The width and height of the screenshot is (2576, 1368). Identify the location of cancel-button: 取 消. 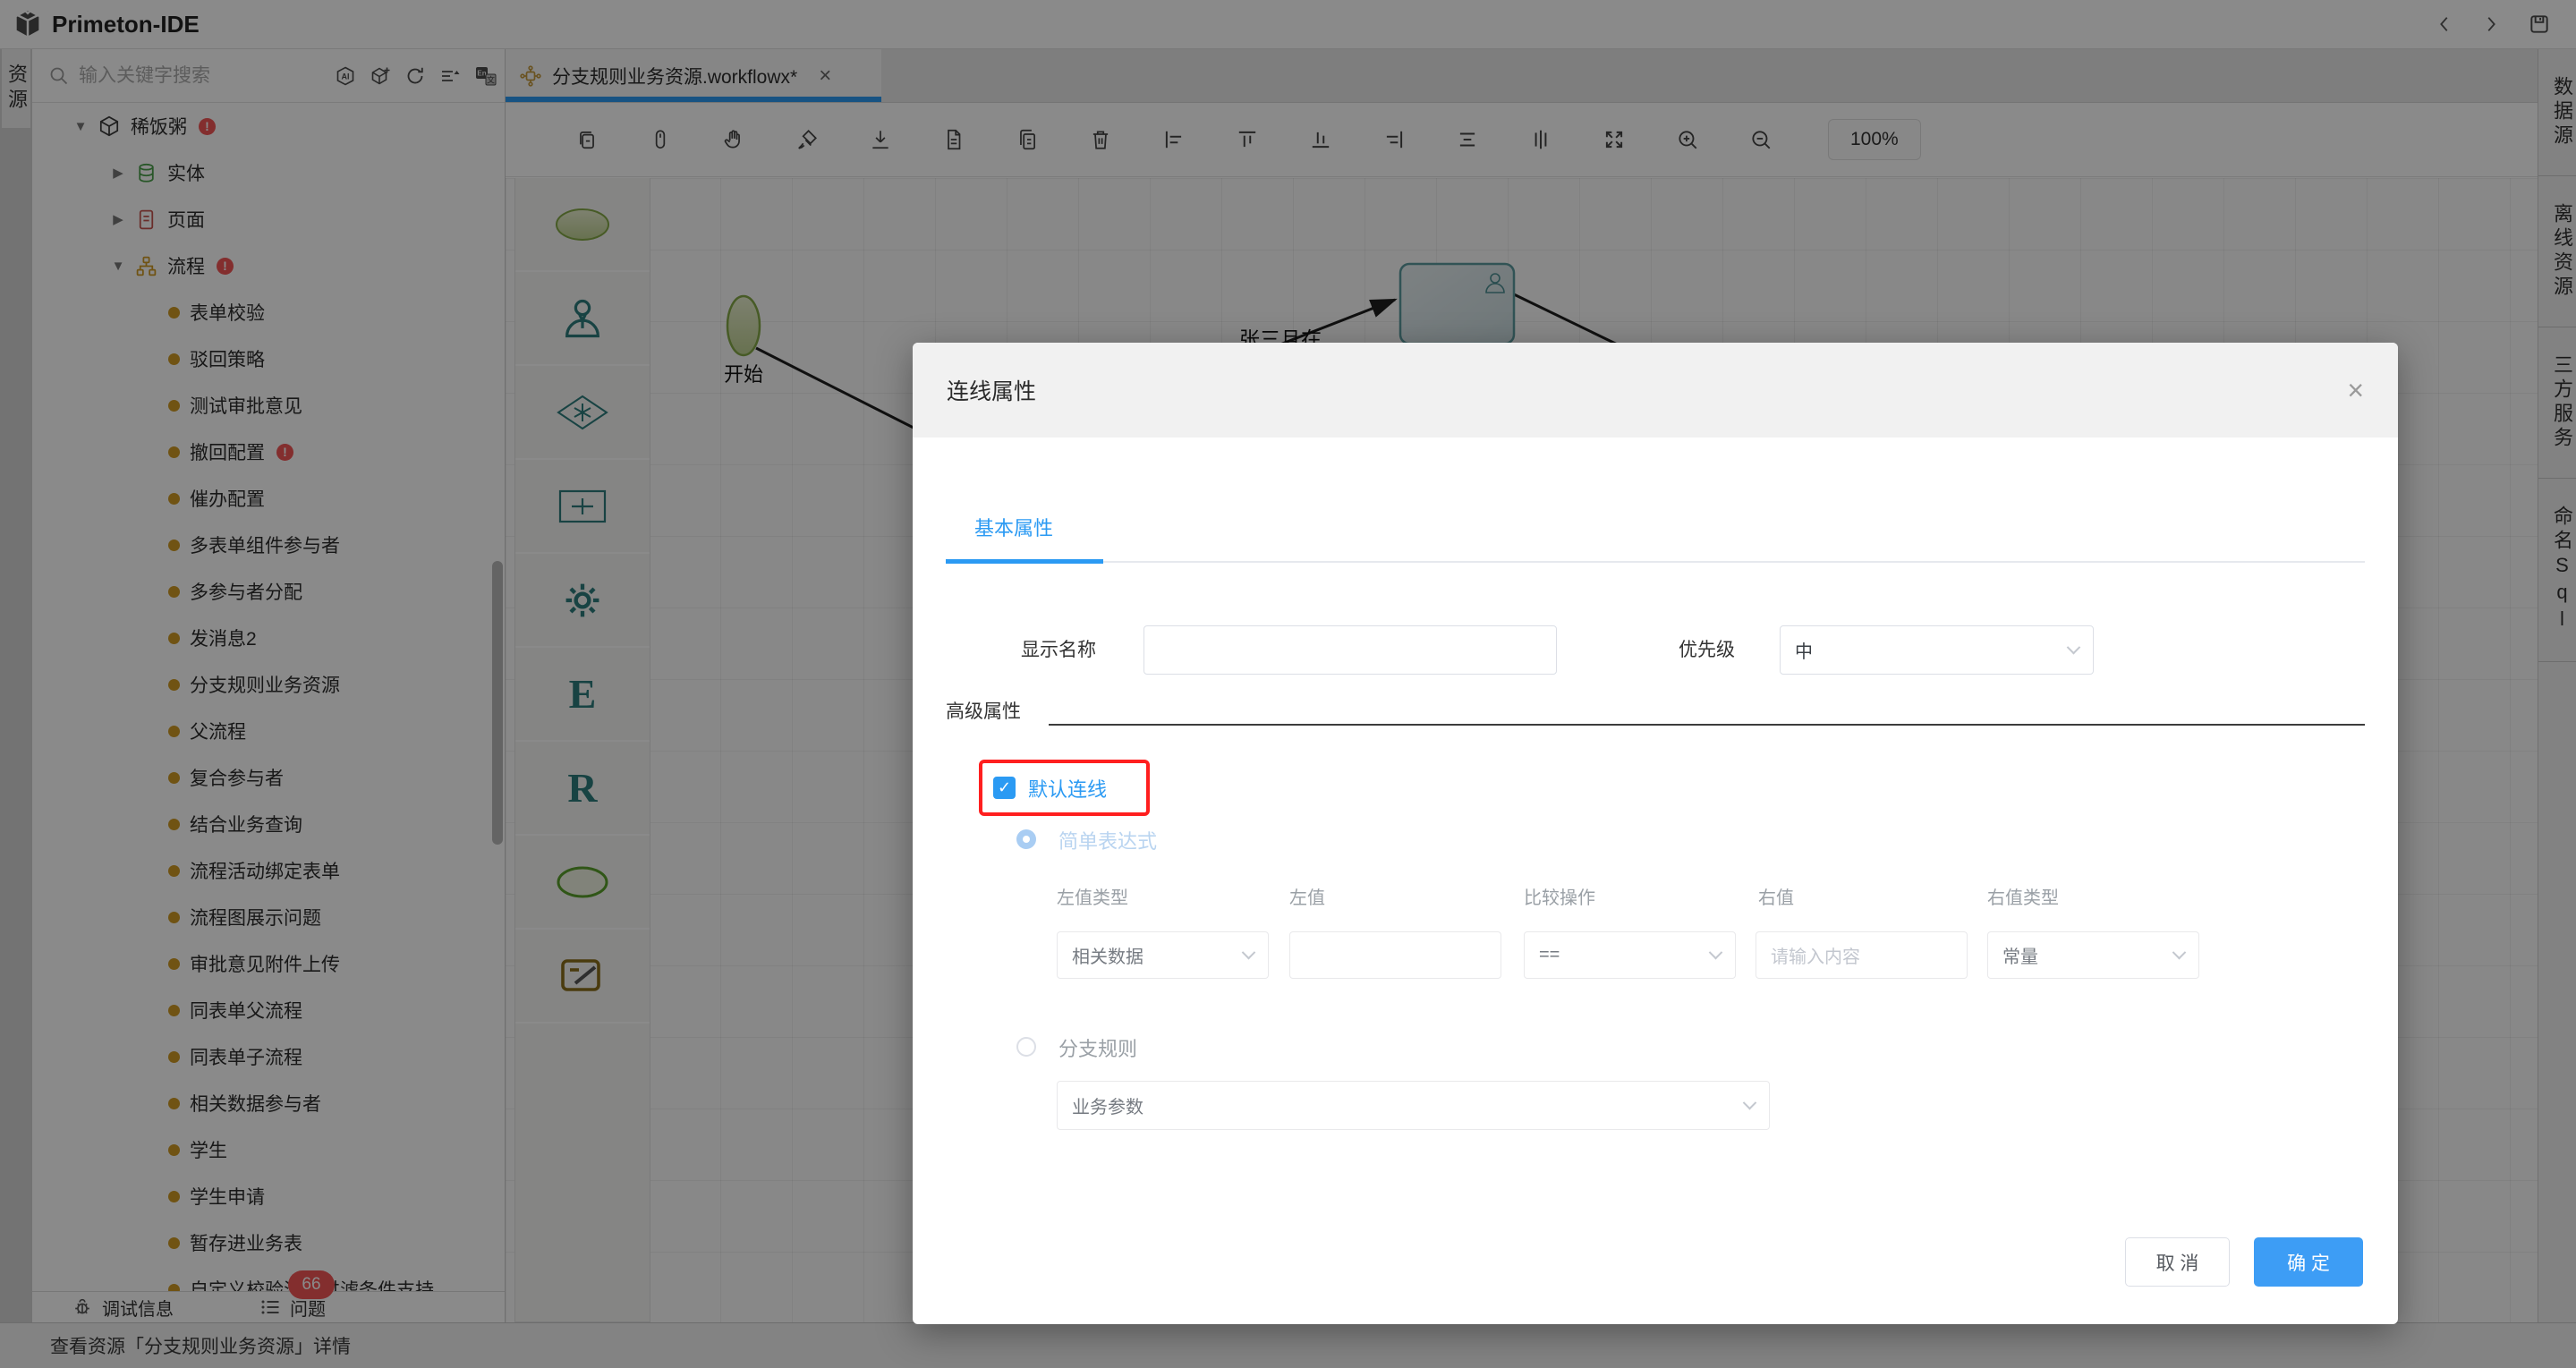
(2177, 1262).